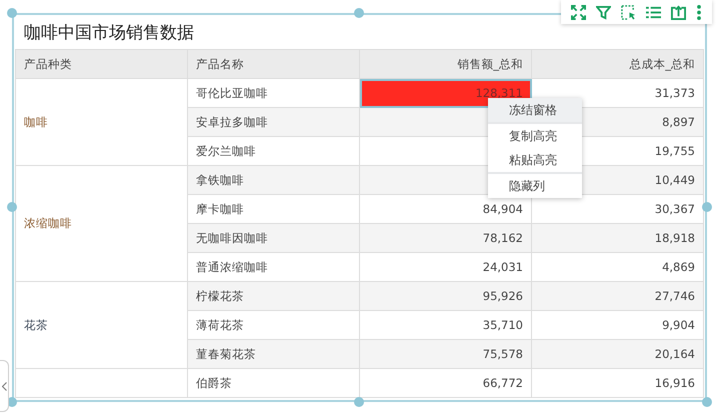 The height and width of the screenshot is (415, 716). I want to click on table-cell: 66,772, so click(446, 383).